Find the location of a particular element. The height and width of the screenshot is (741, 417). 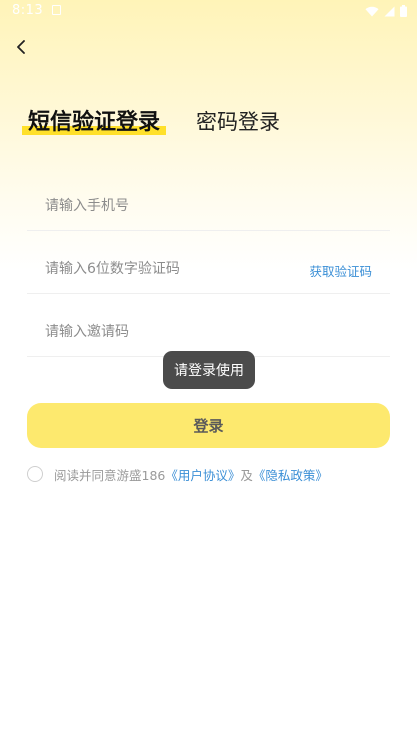

back-button is located at coordinates (21, 47).